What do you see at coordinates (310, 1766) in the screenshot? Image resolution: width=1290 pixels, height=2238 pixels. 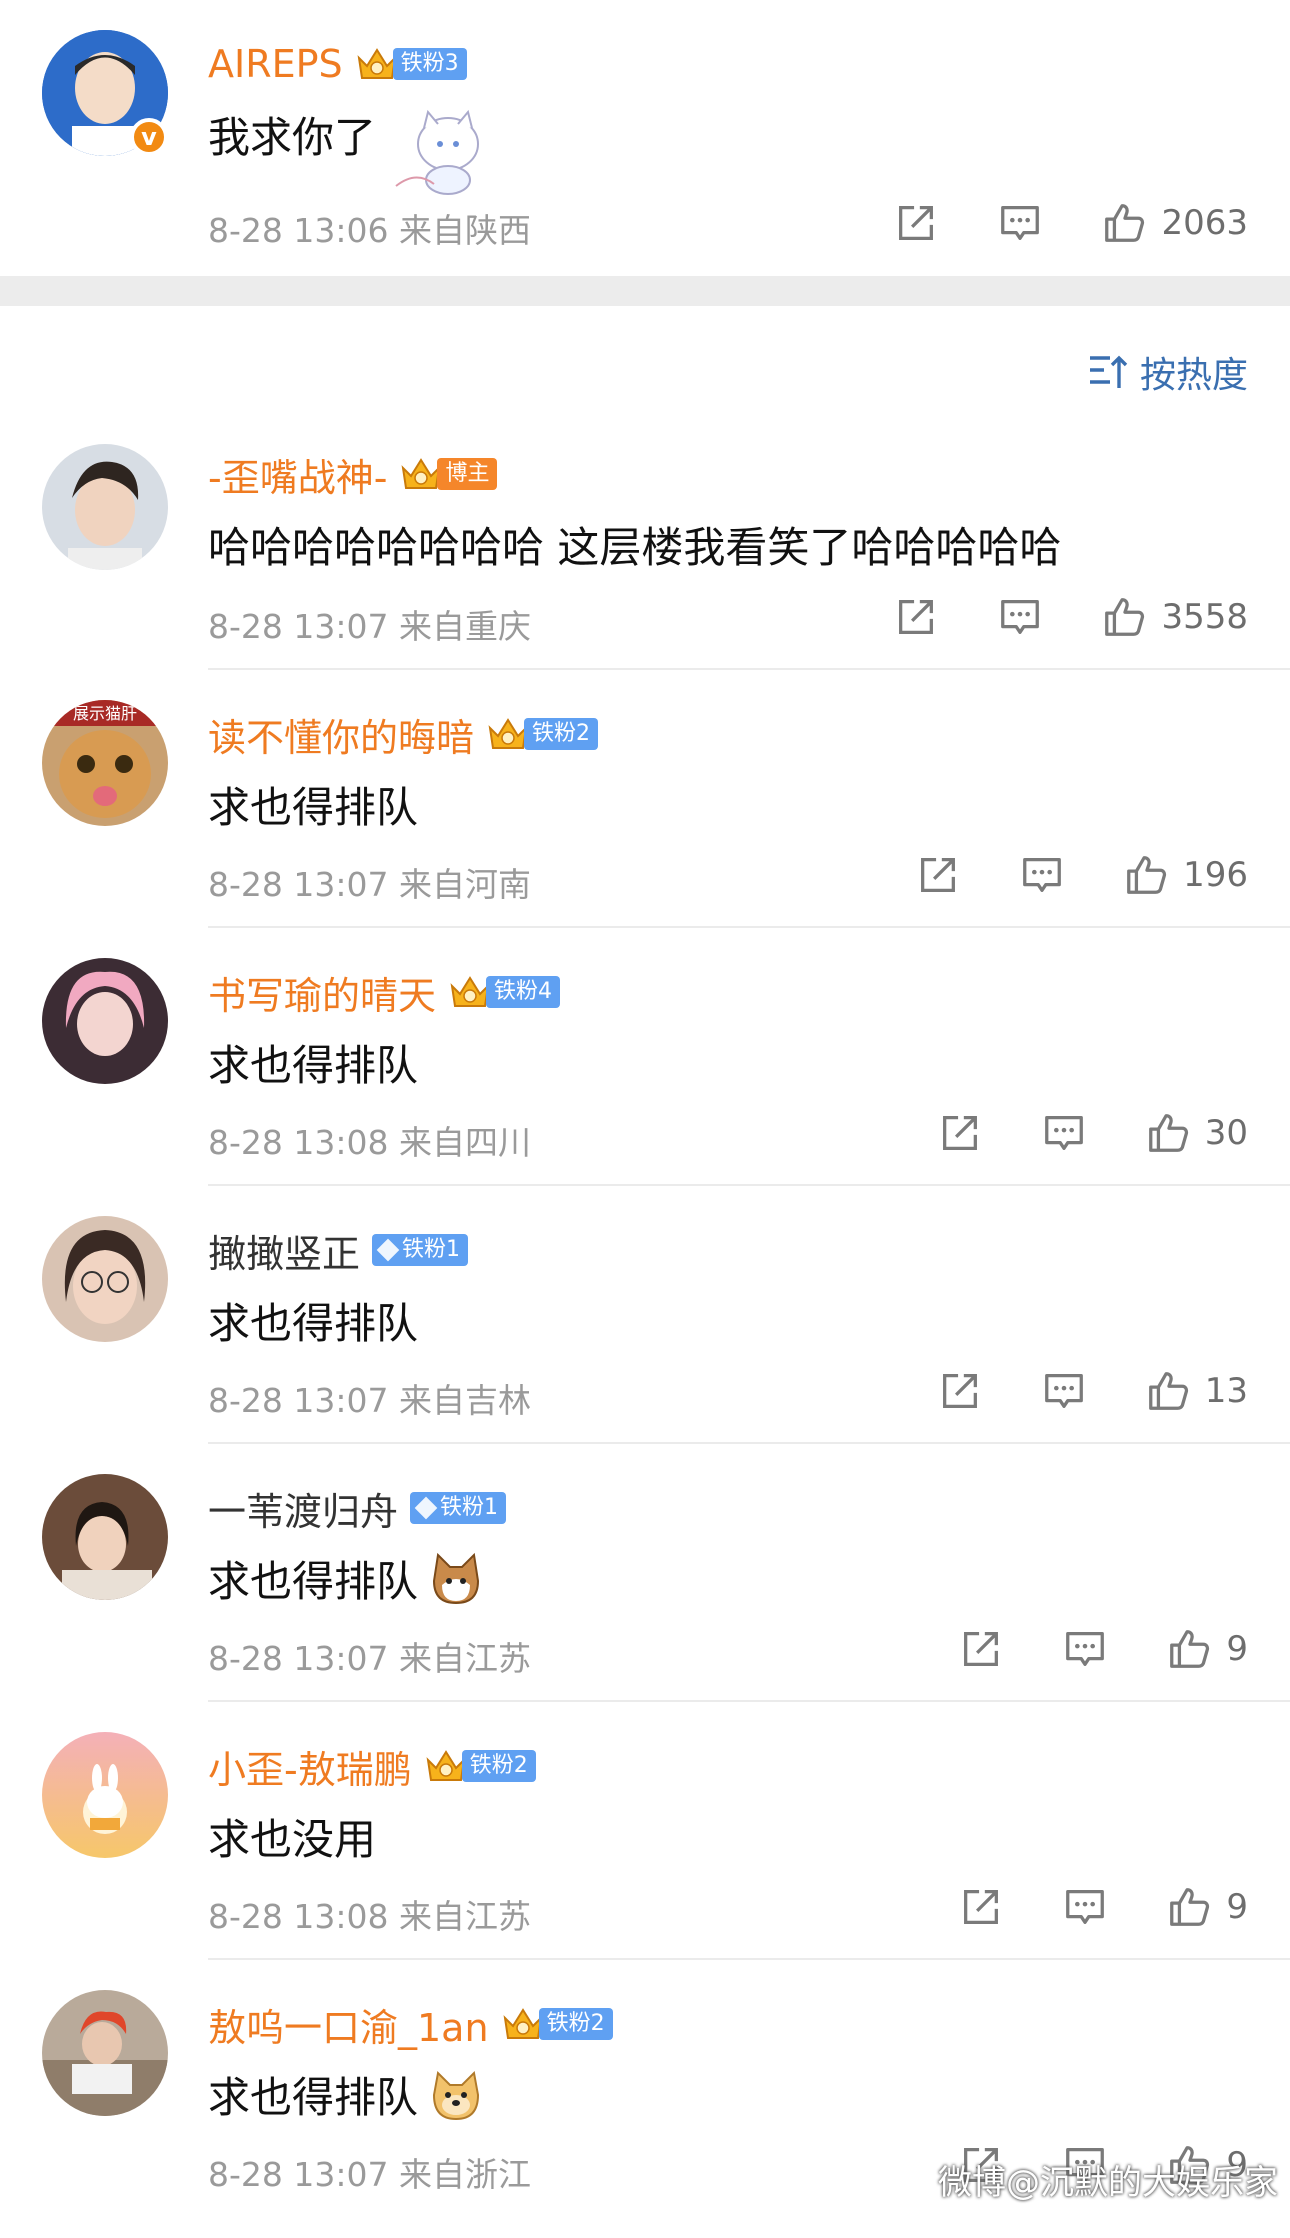 I see `username: 小歪-敖瑞鹏` at bounding box center [310, 1766].